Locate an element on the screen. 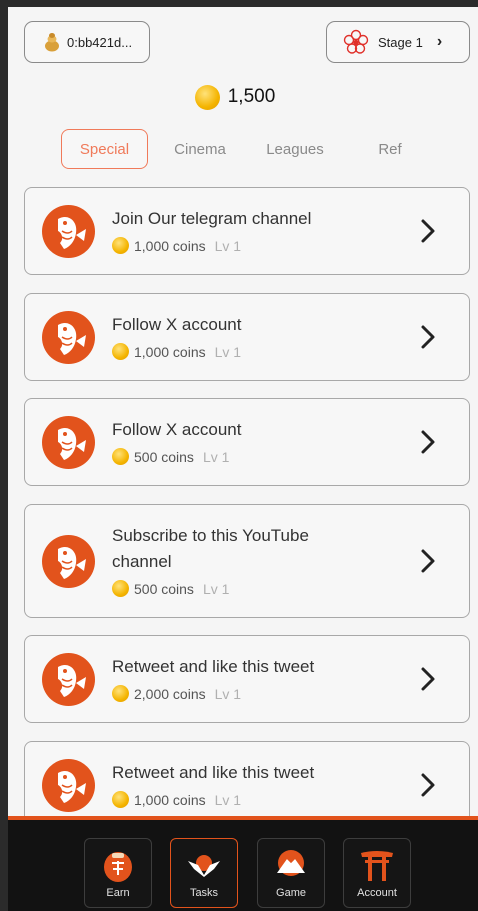  stage-button: Stage 1 › is located at coordinates (398, 42).